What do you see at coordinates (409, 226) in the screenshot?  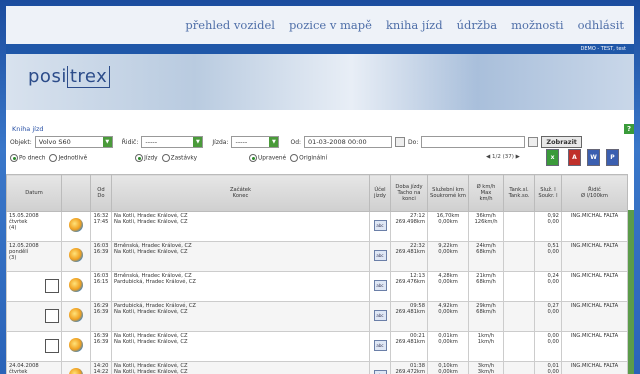 I see `cell-doba: 27:12 269.498km` at bounding box center [409, 226].